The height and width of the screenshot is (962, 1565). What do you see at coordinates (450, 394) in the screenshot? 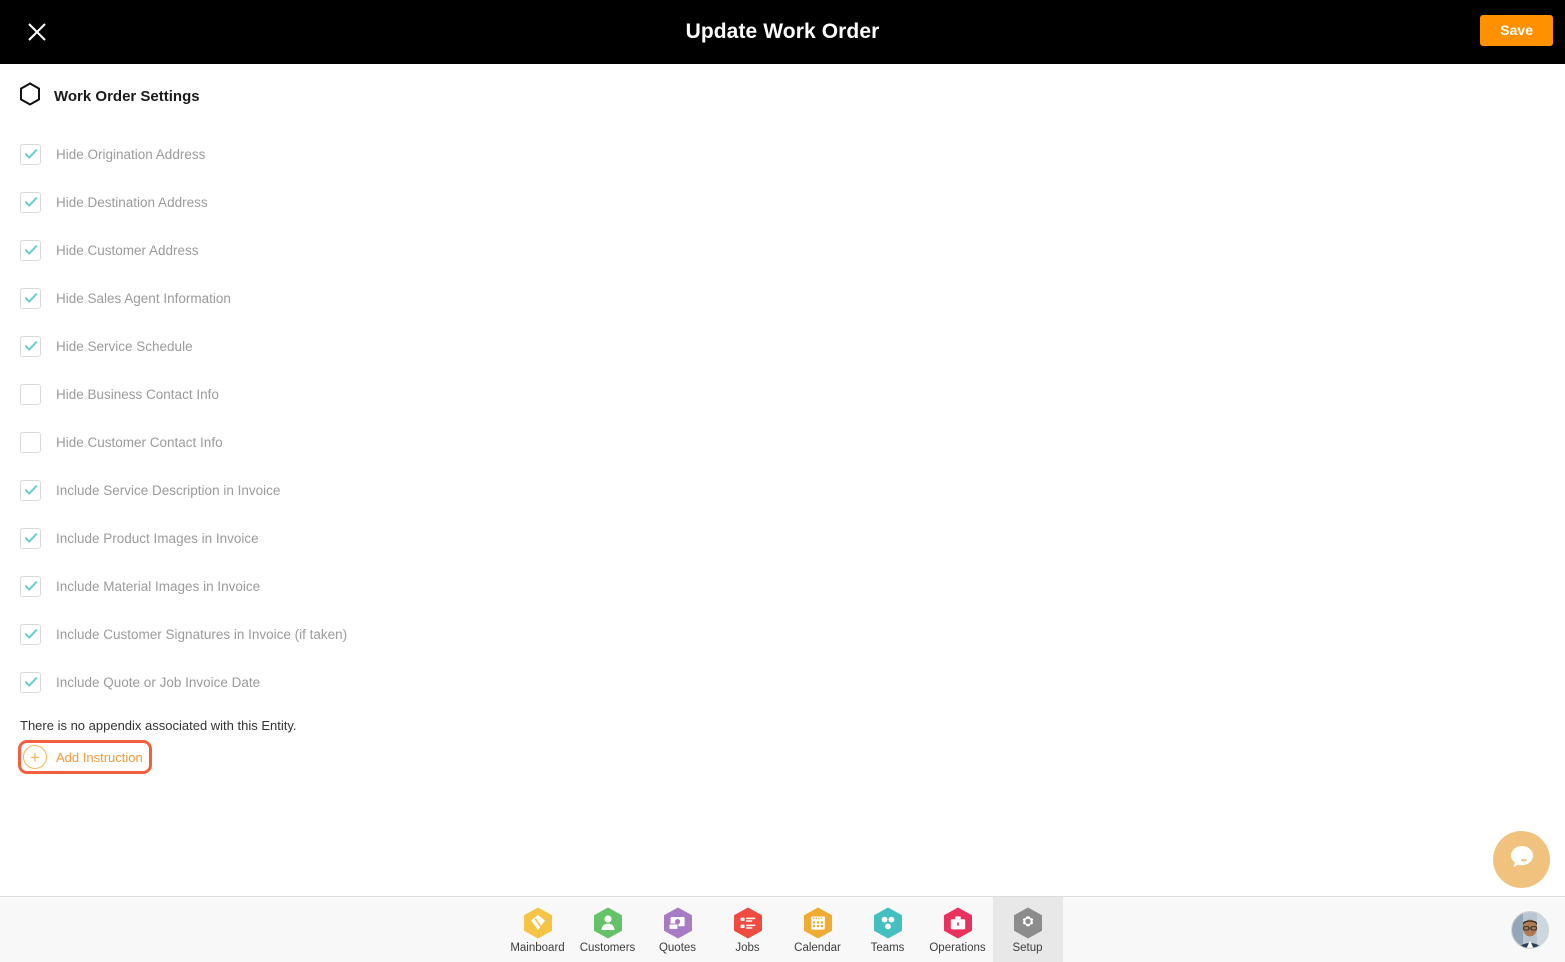
I see `setting-row: Hide Business Contact Info` at bounding box center [450, 394].